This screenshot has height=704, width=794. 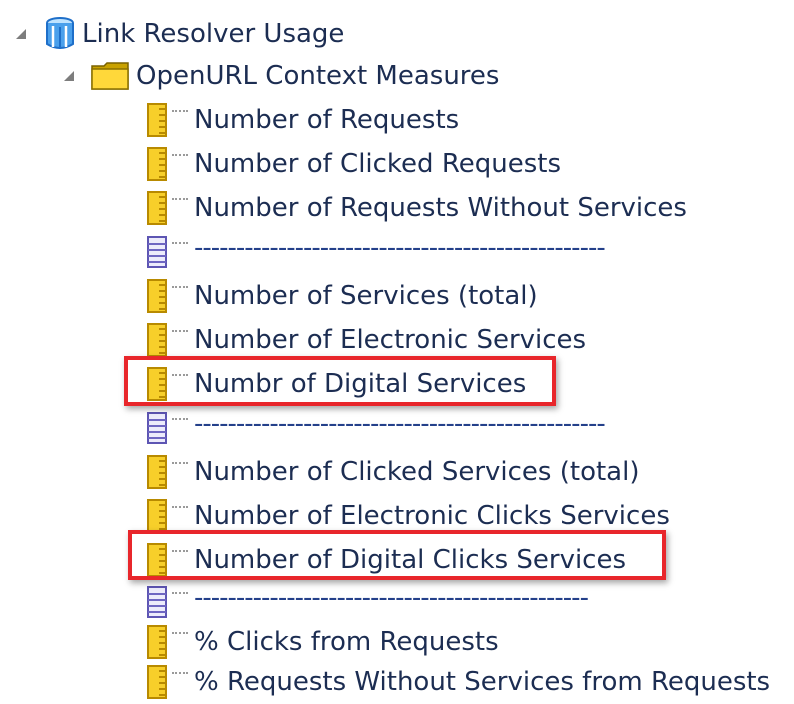 I want to click on measure-number-of-clicked-services-total: Number of Clicked Services (total), so click(x=392, y=472).